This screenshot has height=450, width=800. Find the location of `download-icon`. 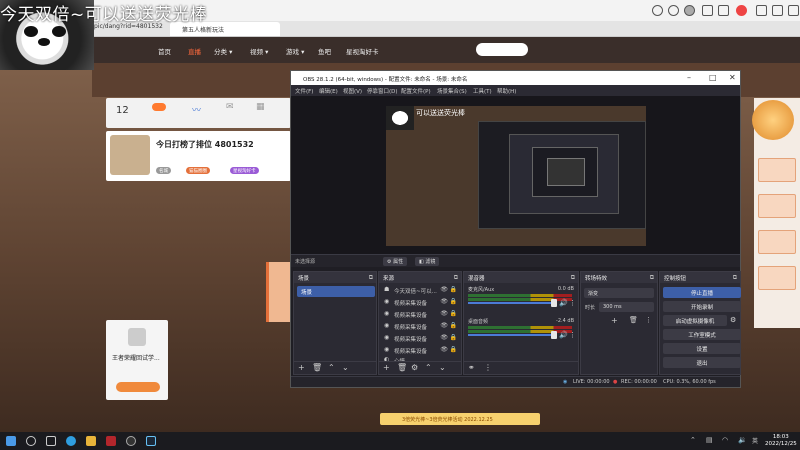

download-icon is located at coordinates (777, 10).